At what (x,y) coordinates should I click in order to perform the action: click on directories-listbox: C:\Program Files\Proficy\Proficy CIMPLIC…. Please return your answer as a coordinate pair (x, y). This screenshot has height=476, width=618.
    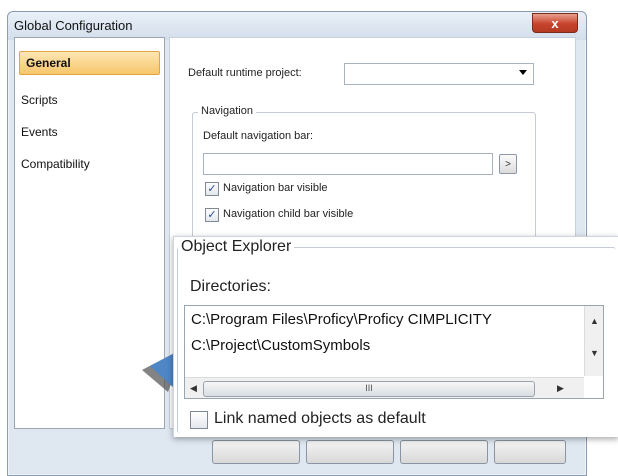
    Looking at the image, I should click on (394, 352).